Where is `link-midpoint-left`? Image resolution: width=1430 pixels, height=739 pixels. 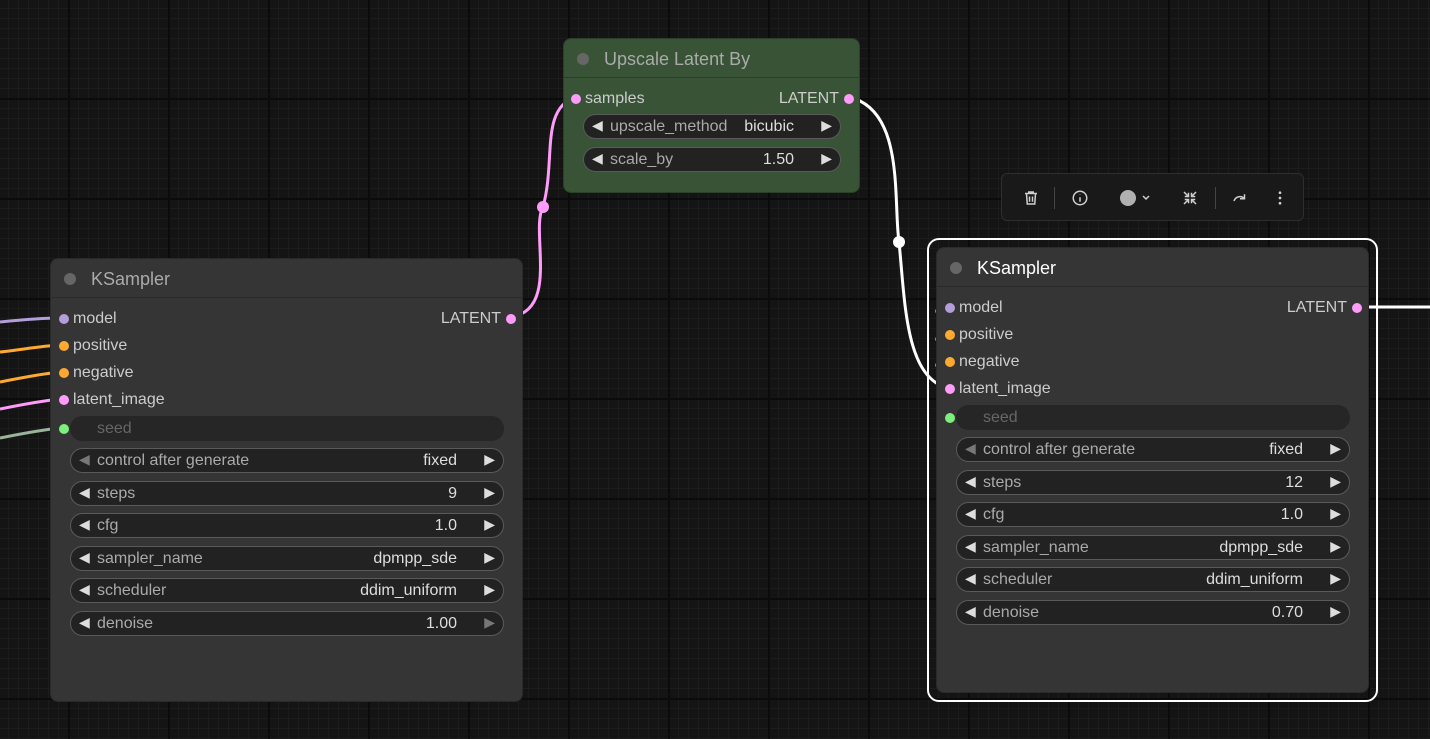
link-midpoint-left is located at coordinates (543, 207).